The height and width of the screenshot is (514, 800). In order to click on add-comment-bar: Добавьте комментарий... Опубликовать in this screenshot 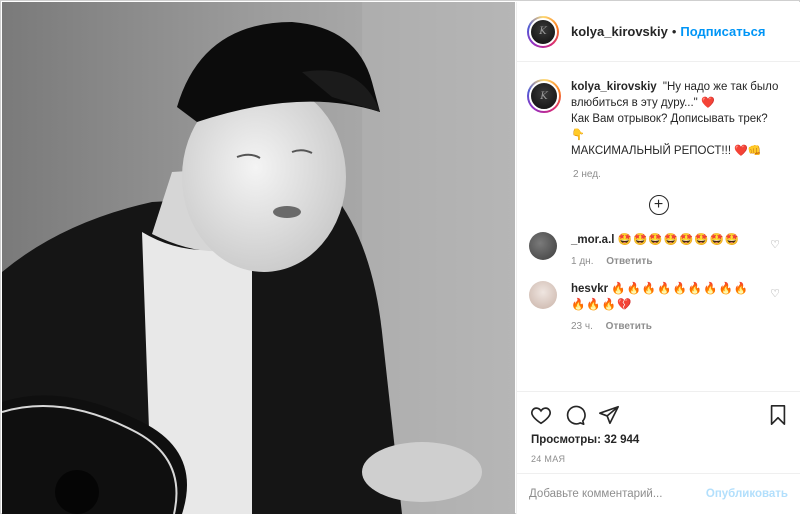, I will do `click(658, 493)`.